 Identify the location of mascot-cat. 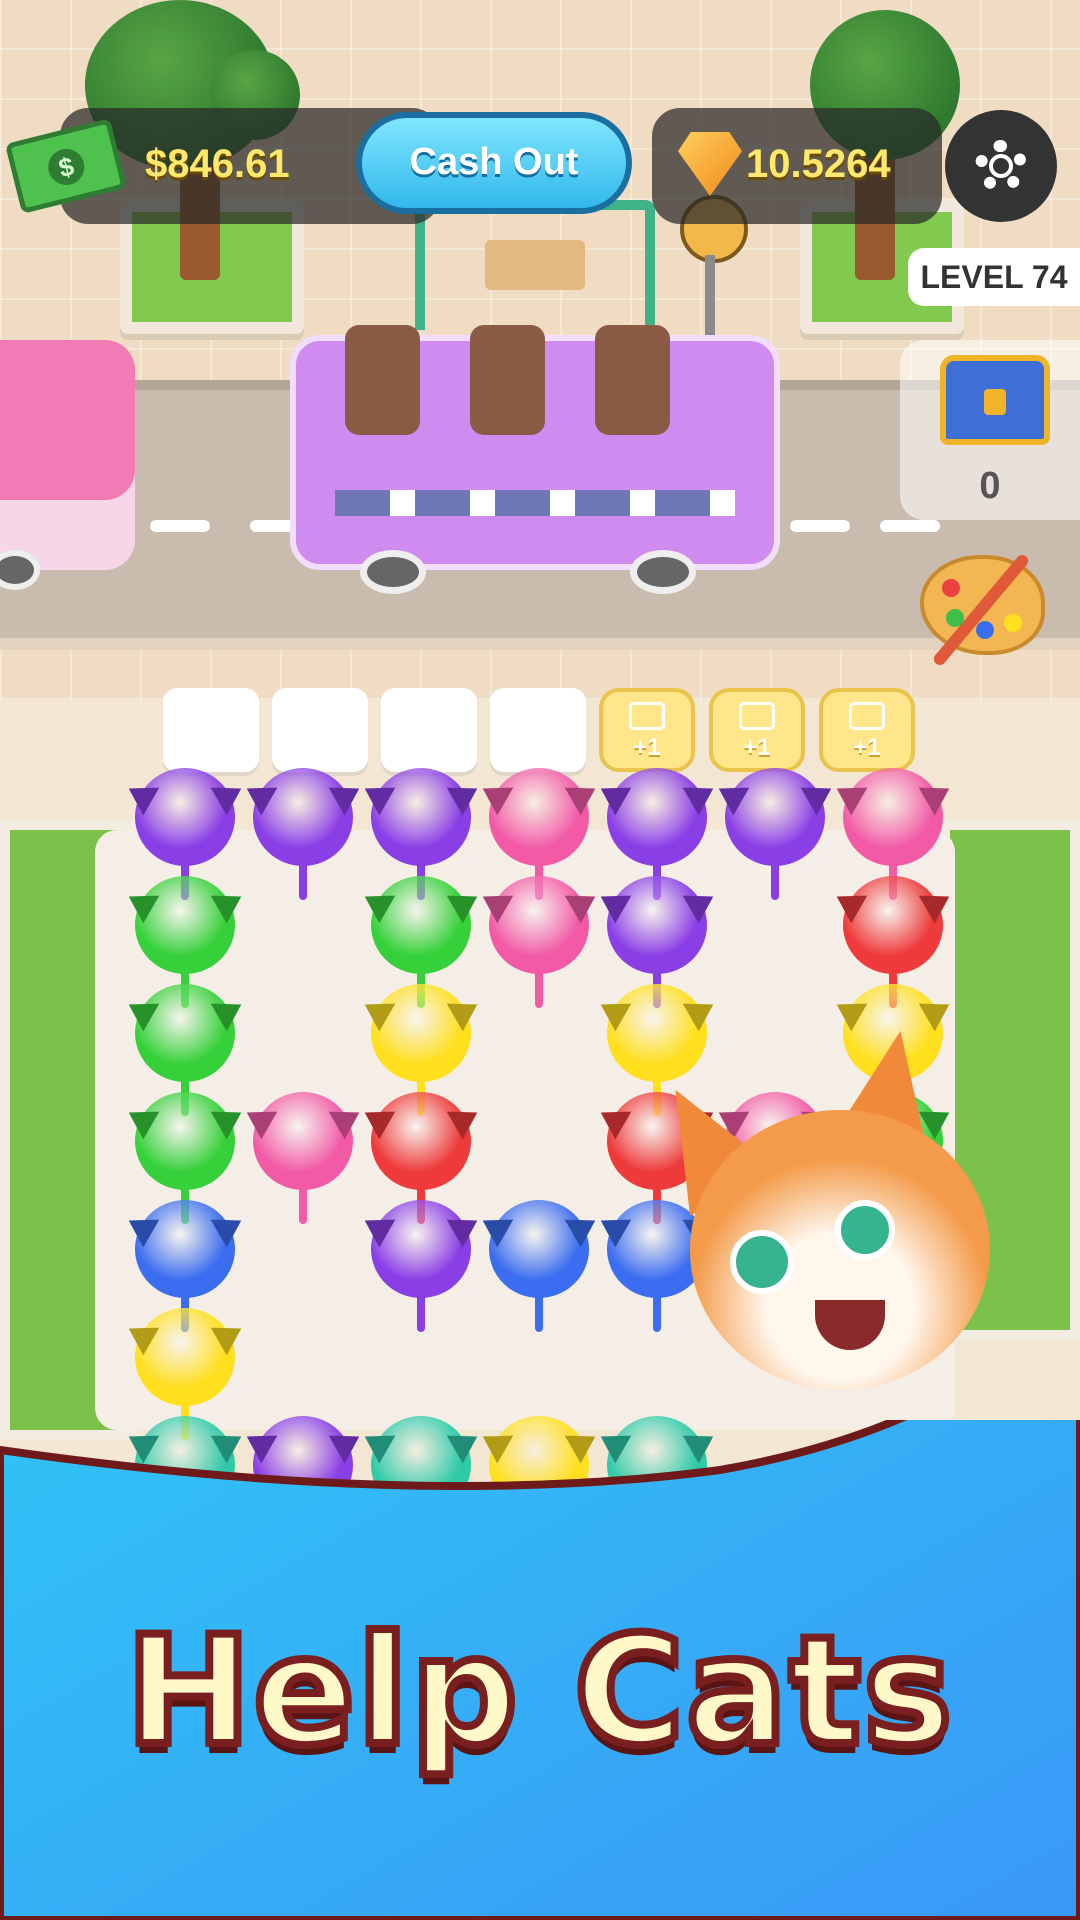
(859, 1236).